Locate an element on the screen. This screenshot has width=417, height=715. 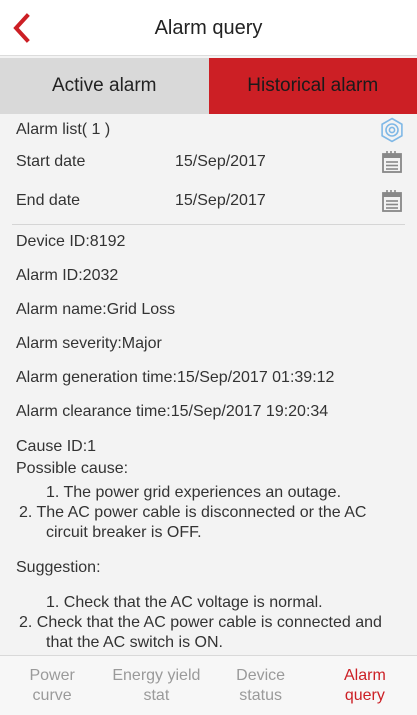
start-date-row: Start date 15/Sep/2017 is located at coordinates (208, 162).